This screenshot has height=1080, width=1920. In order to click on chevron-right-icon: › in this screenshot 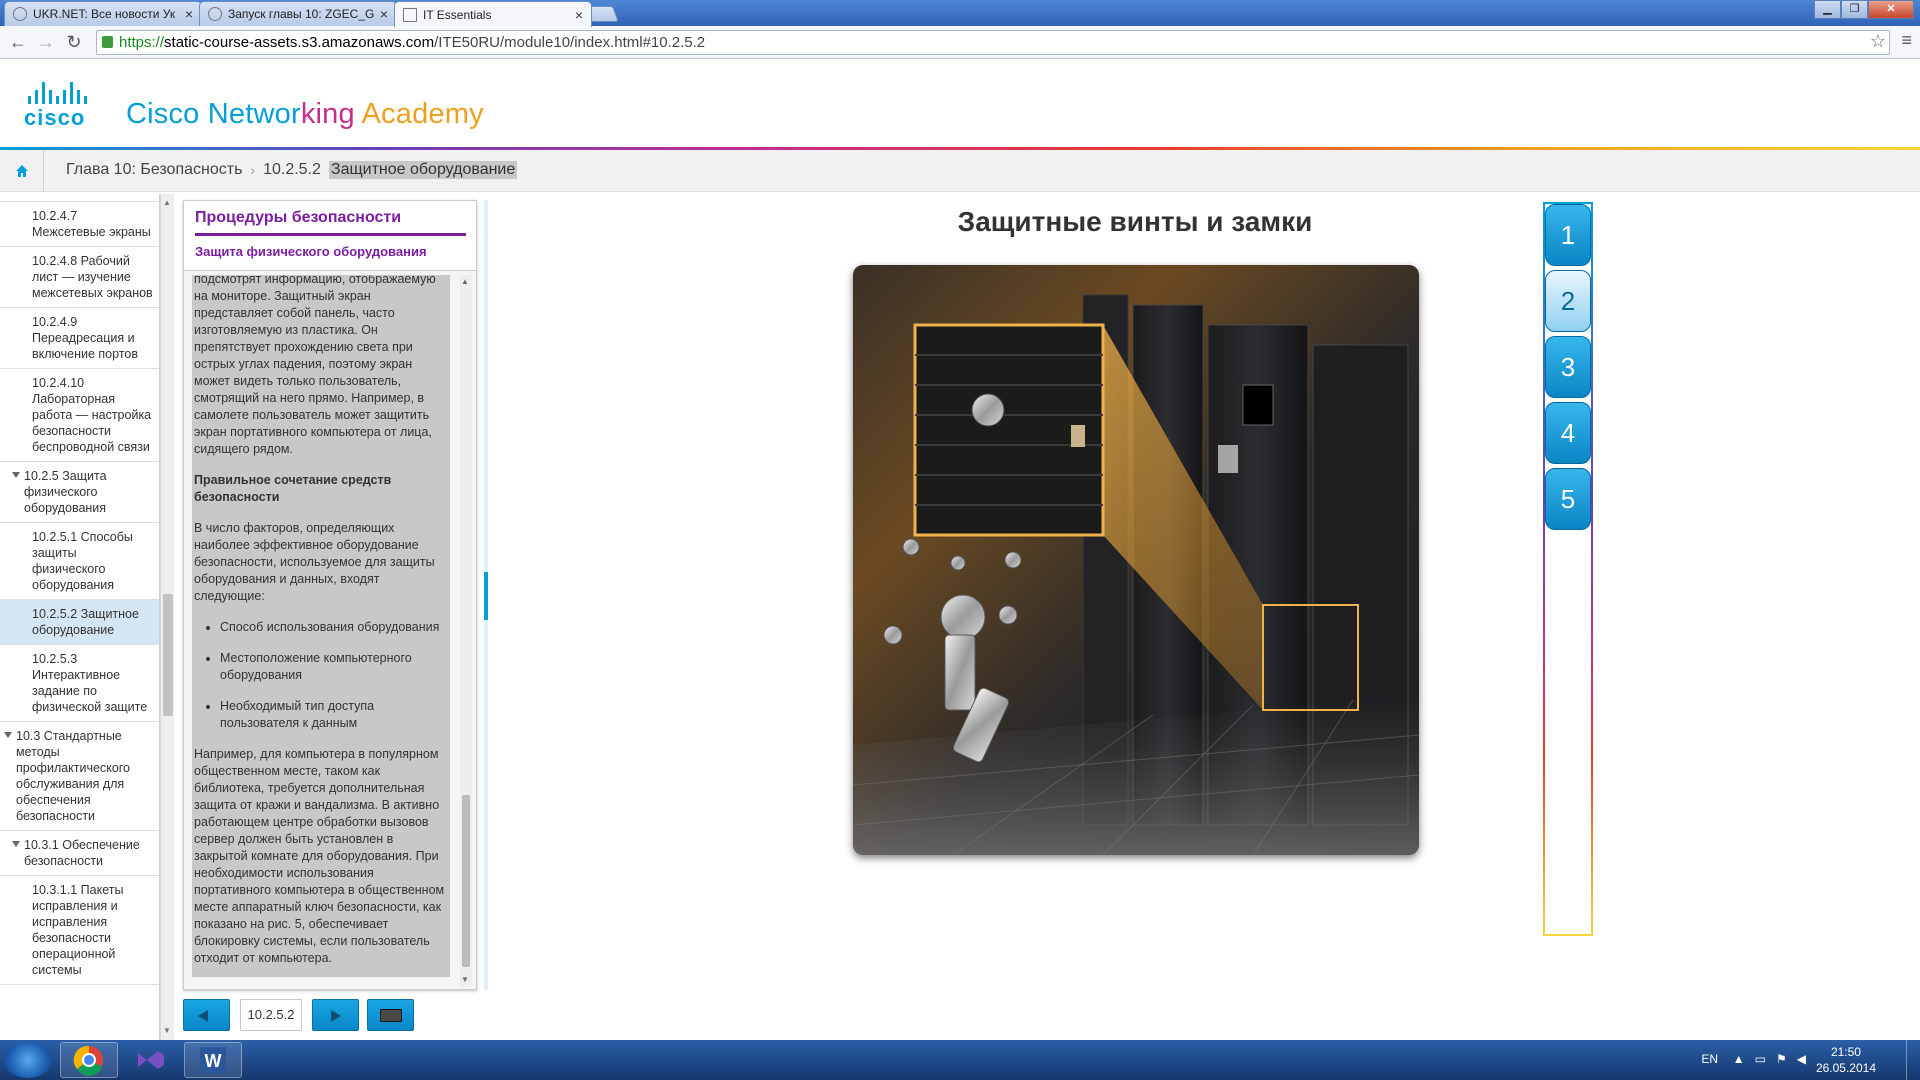, I will do `click(253, 170)`.